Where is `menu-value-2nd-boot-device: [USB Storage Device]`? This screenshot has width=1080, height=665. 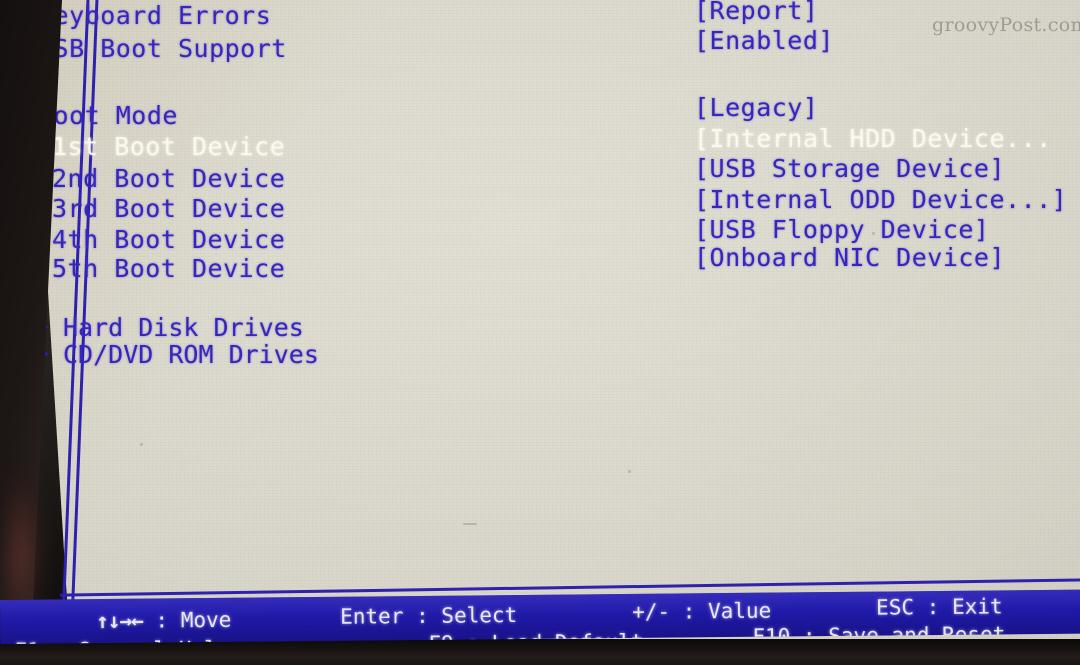
menu-value-2nd-boot-device: [USB Storage Device] is located at coordinates (849, 168).